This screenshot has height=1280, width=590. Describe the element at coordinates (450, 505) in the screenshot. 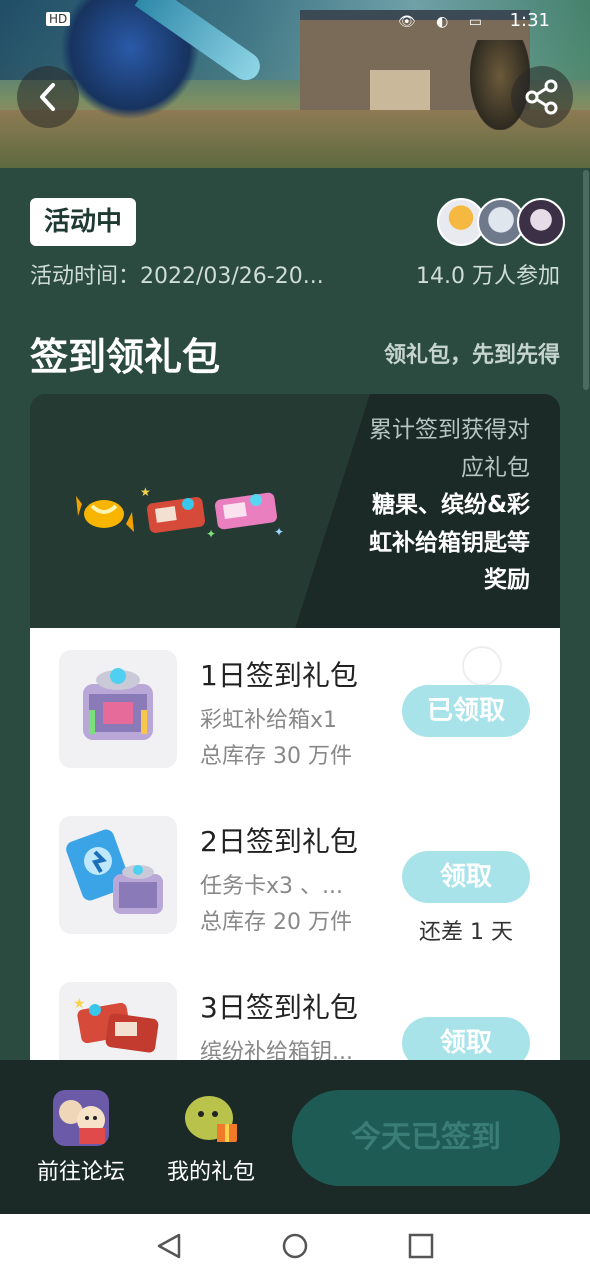

I see `desc-bold-line: 糖果、缤纷&彩` at that location.